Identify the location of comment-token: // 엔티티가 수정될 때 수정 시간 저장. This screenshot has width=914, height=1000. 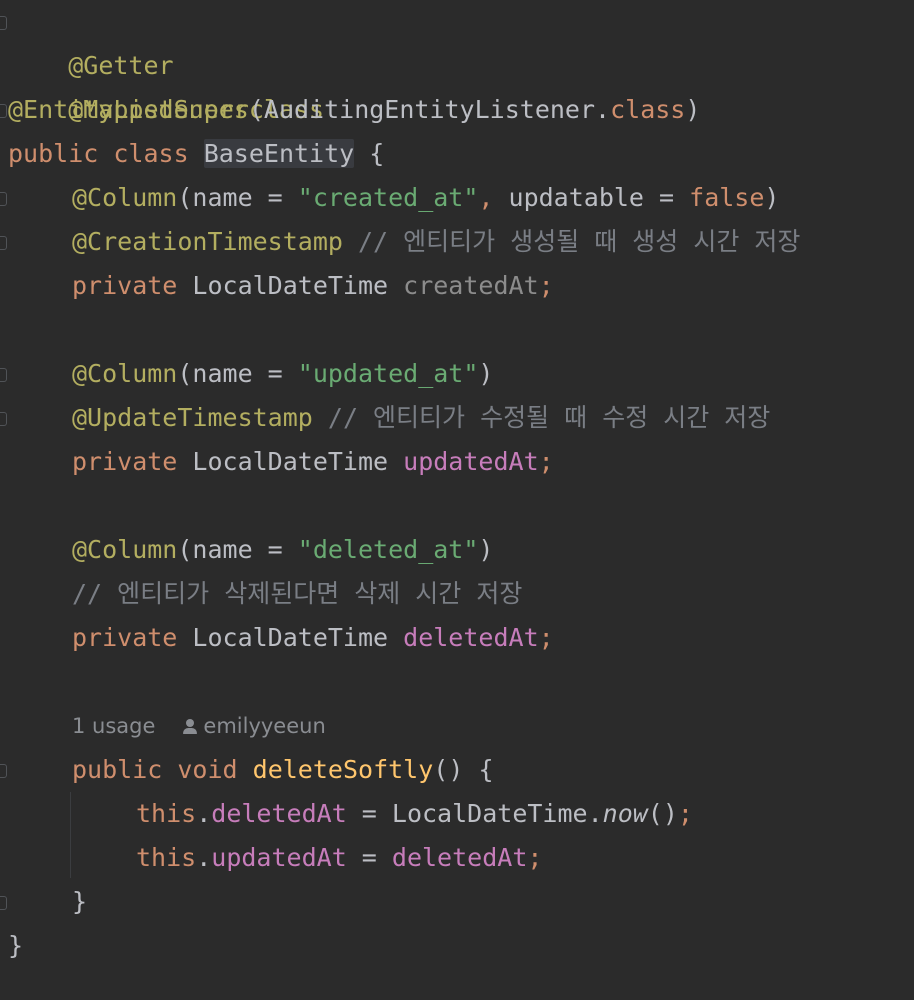
(549, 417).